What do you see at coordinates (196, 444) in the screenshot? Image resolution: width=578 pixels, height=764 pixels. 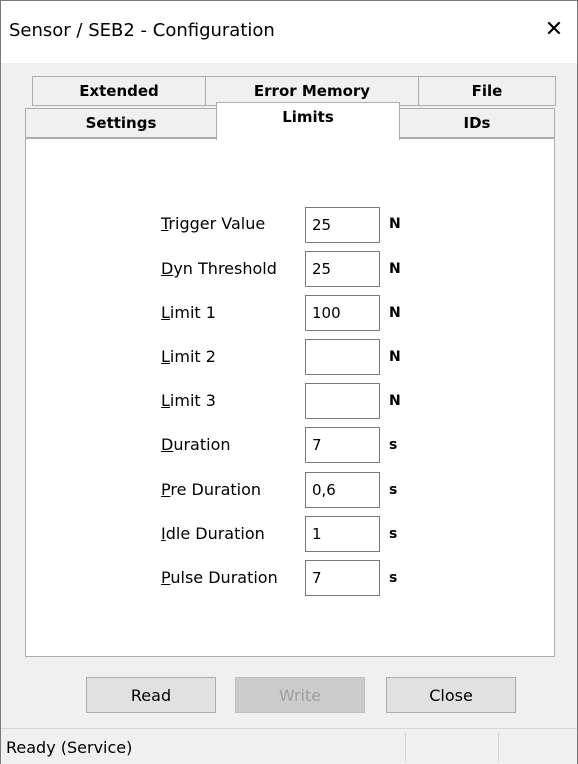 I see `duration-label: Duration` at bounding box center [196, 444].